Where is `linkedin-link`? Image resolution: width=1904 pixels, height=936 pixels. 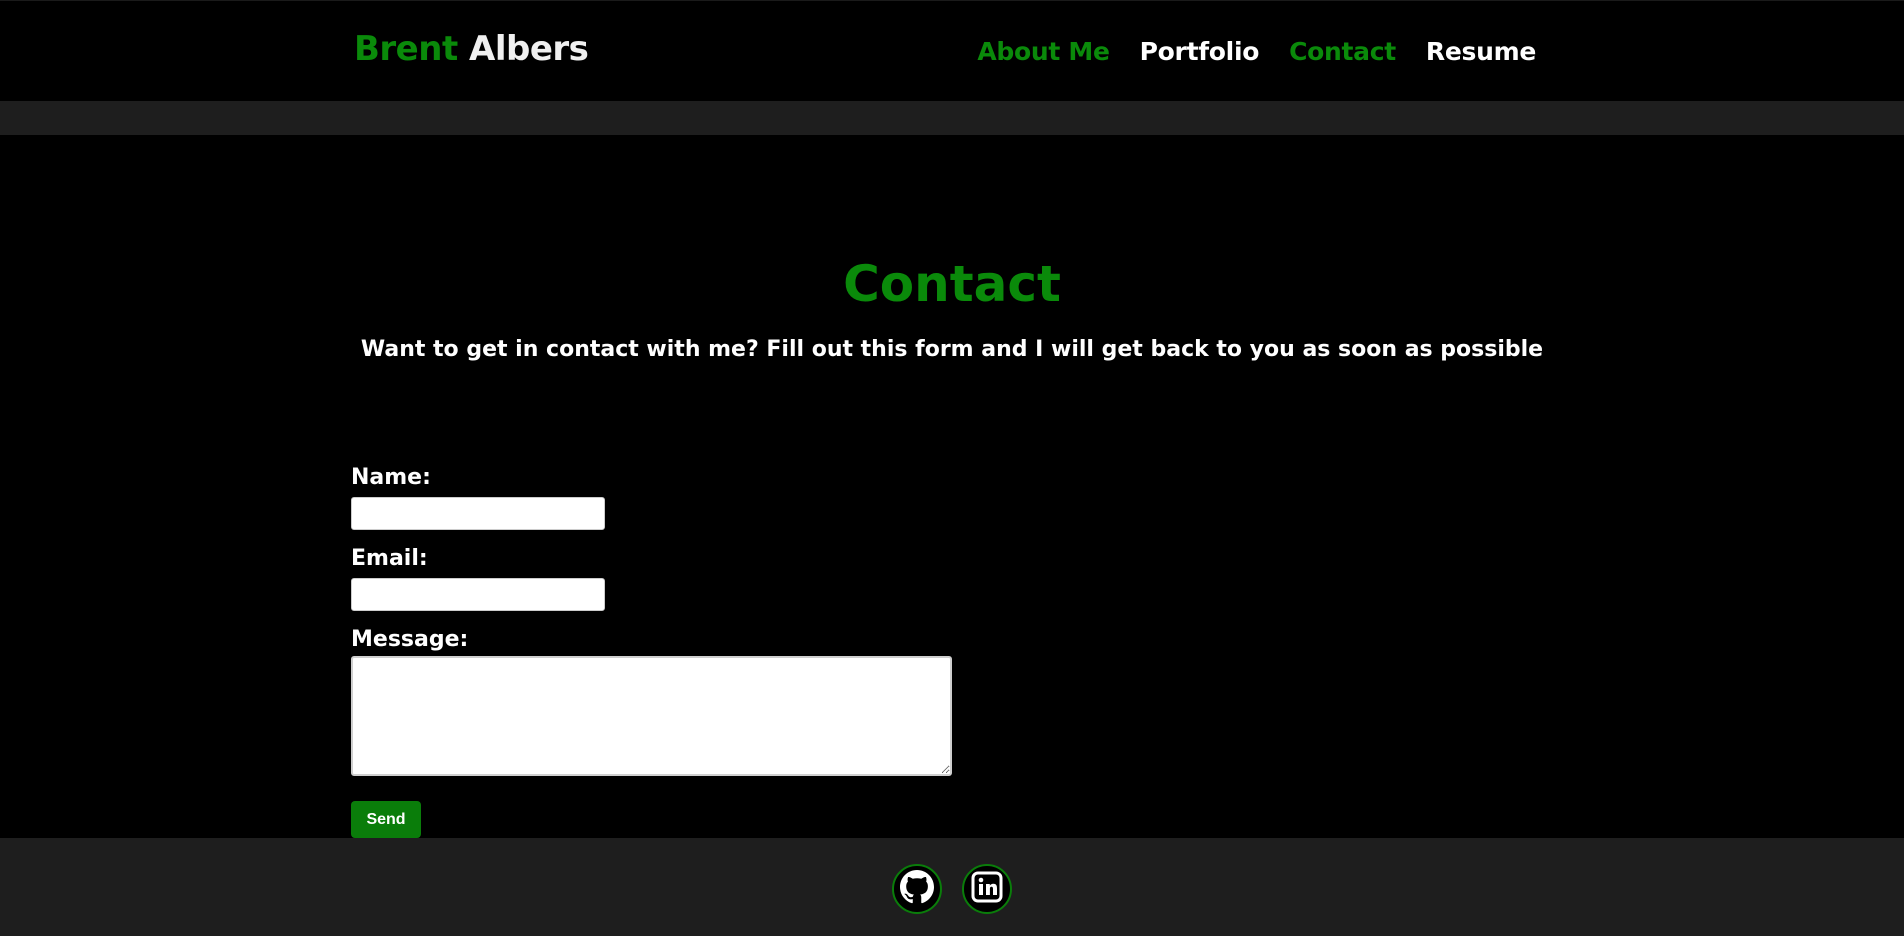 linkedin-link is located at coordinates (987, 889).